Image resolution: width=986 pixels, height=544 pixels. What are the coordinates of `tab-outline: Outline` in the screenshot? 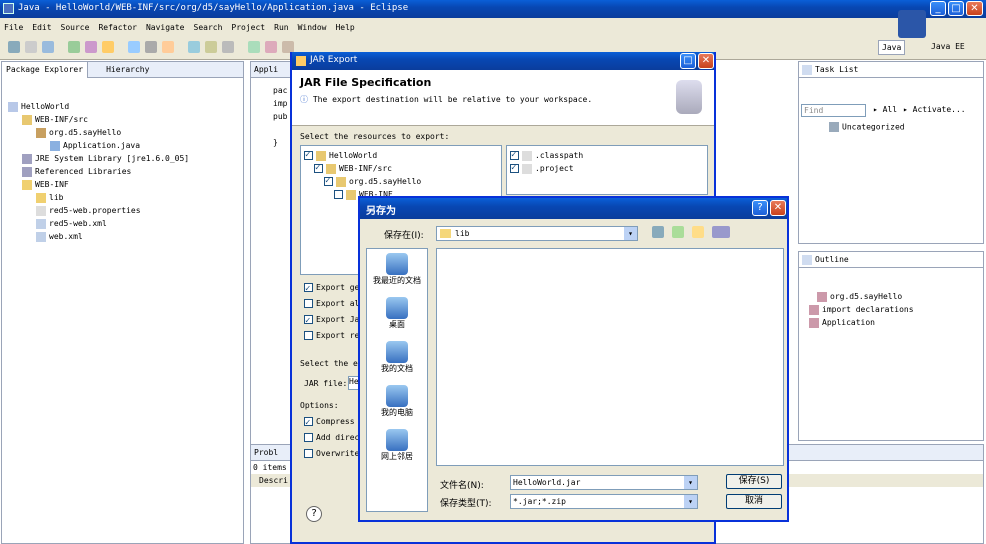 It's located at (832, 259).